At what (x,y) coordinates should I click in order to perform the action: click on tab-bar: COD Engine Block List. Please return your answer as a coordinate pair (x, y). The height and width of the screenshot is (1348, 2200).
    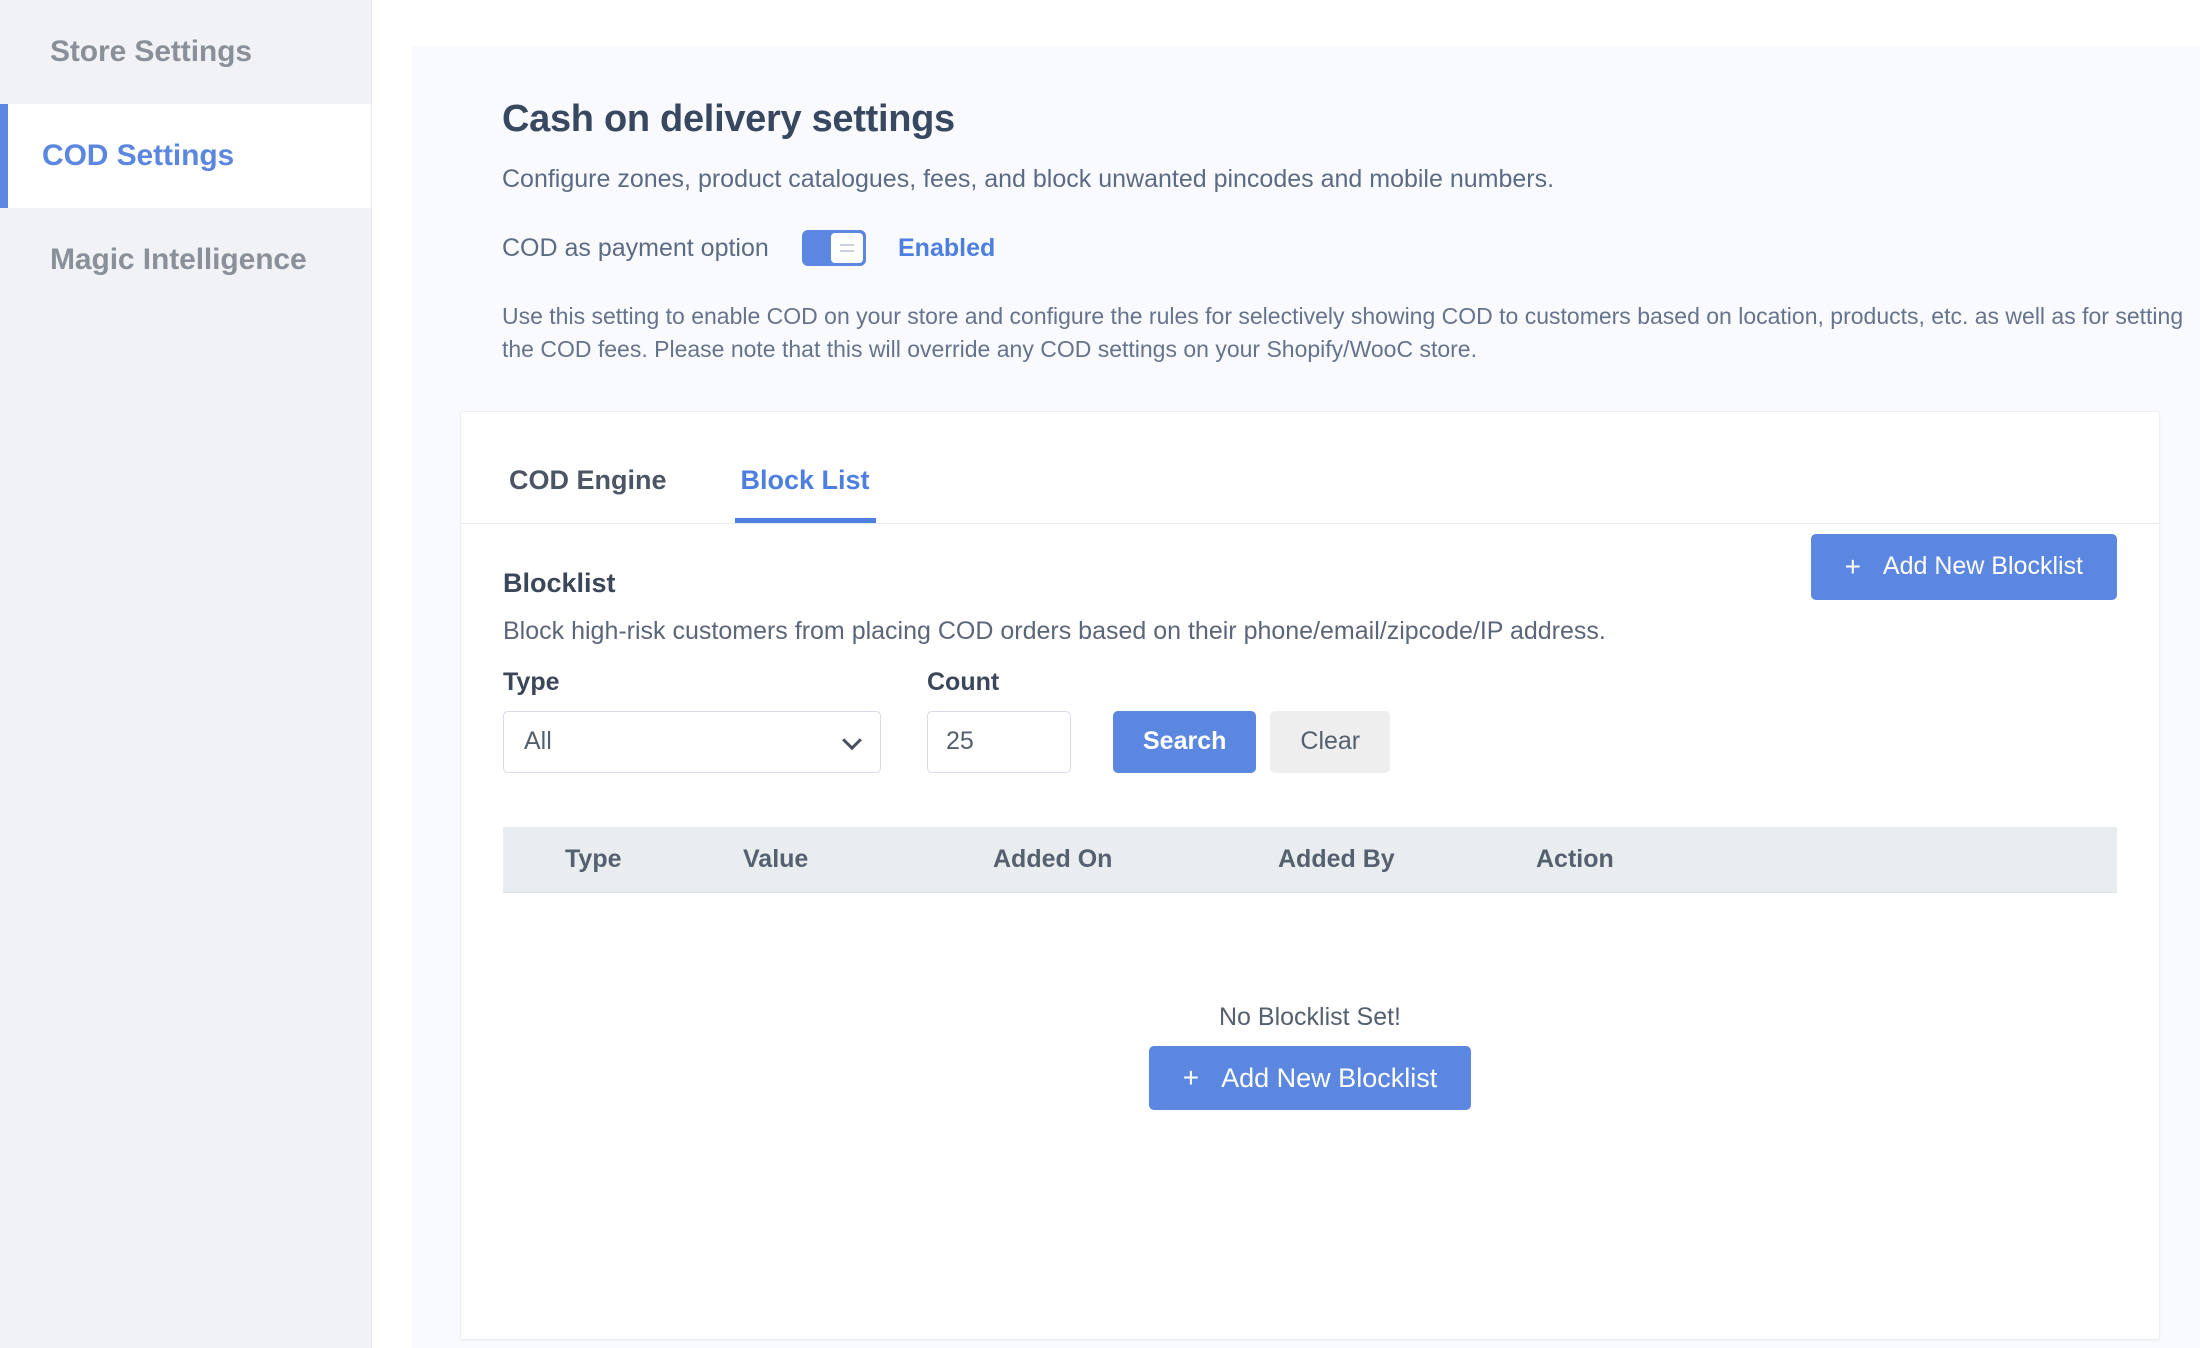
    Looking at the image, I should click on (1310, 468).